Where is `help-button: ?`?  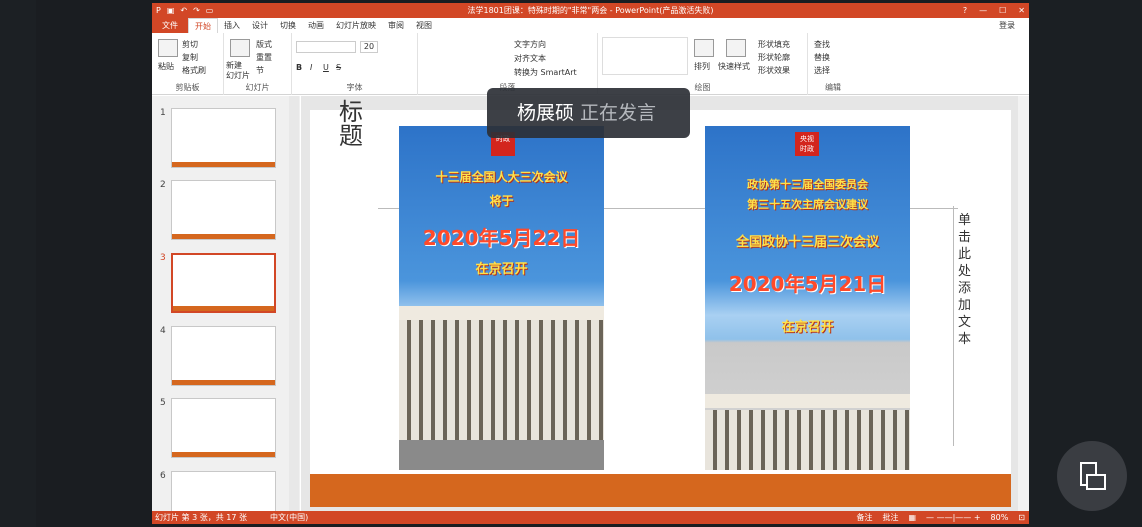 help-button: ? is located at coordinates (965, 10).